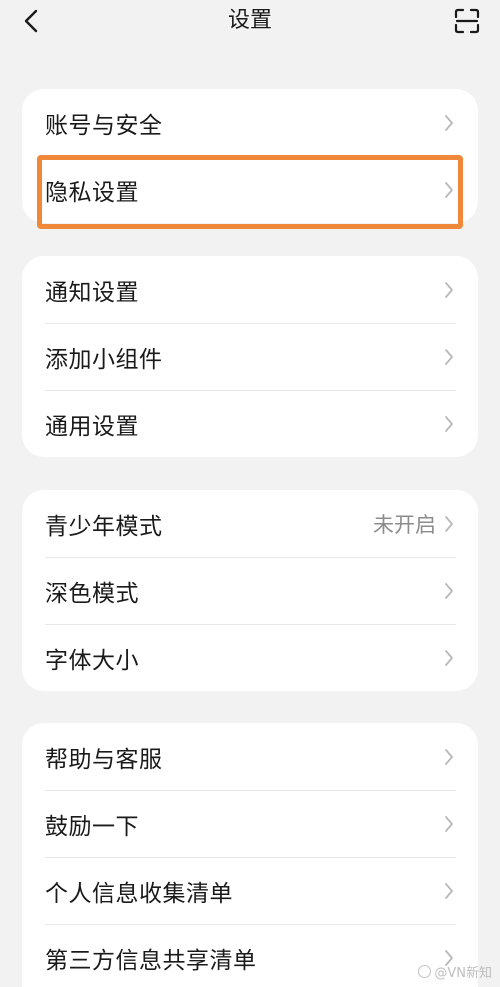 Image resolution: width=500 pixels, height=987 pixels. I want to click on row-personal-info-list: 个人信息收集清单, so click(250, 890).